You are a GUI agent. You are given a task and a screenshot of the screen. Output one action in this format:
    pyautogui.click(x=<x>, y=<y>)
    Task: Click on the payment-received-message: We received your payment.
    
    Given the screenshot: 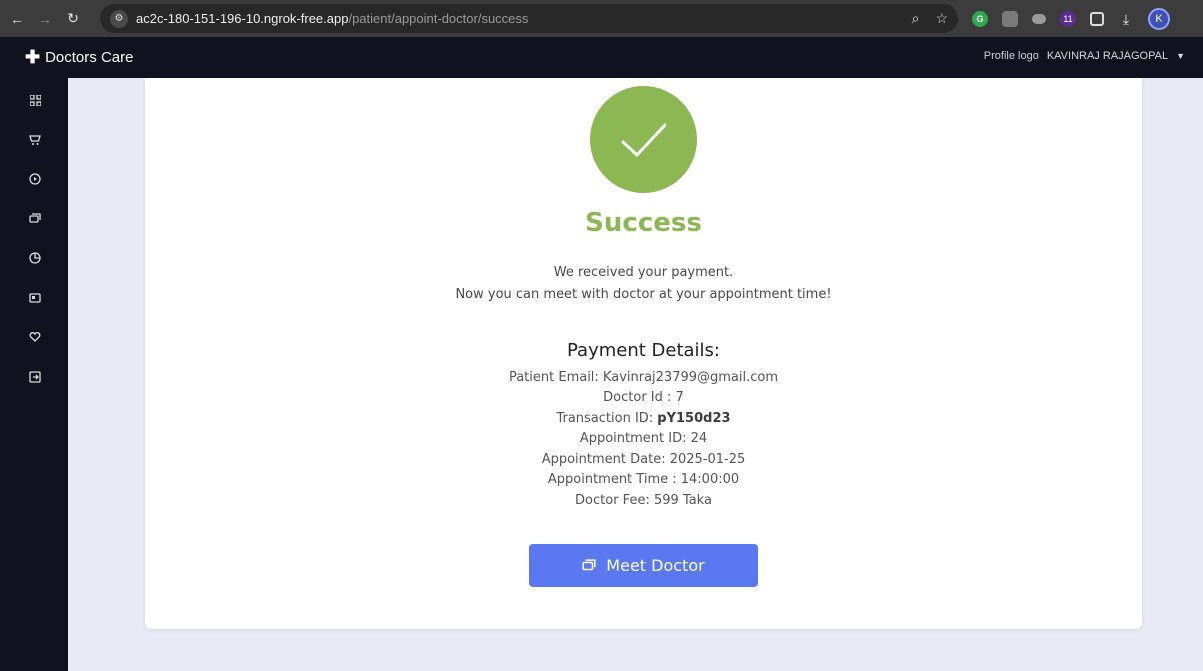 What is the action you would take?
    pyautogui.click(x=643, y=272)
    